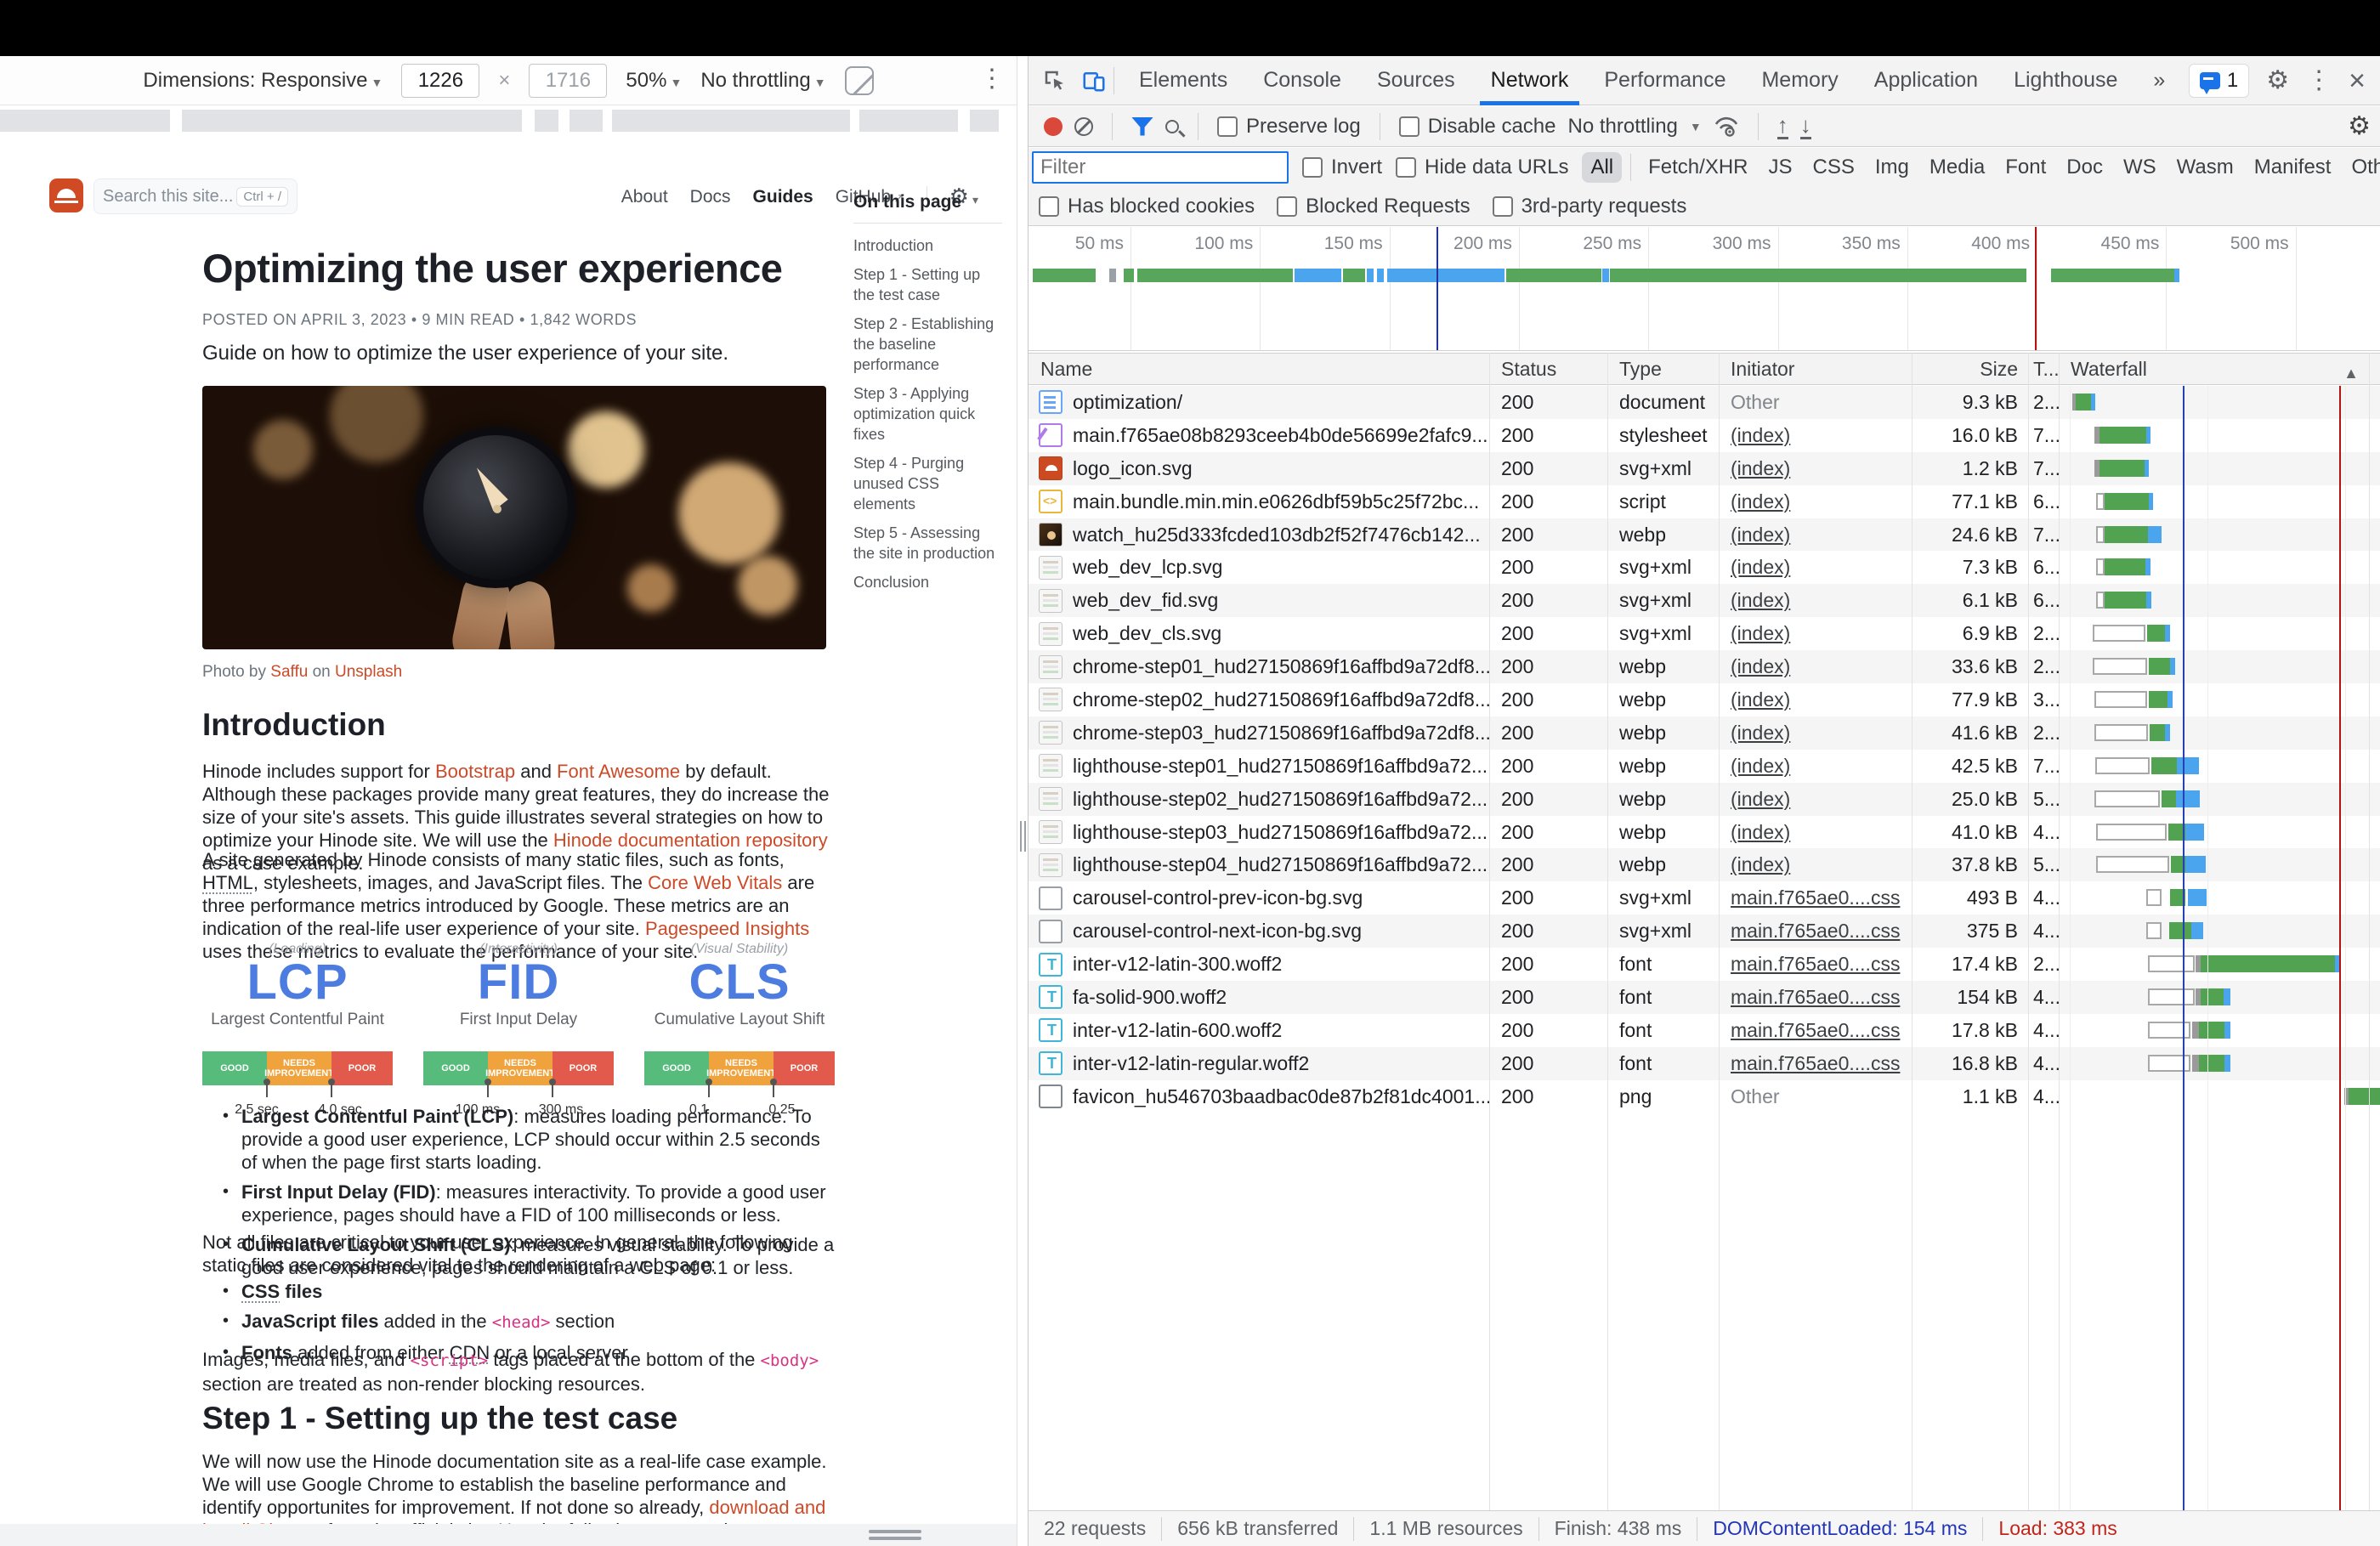 The image size is (2380, 1546). Describe the element at coordinates (2319, 80) in the screenshot. I see `devtools-menu-icon: ⋮` at that location.